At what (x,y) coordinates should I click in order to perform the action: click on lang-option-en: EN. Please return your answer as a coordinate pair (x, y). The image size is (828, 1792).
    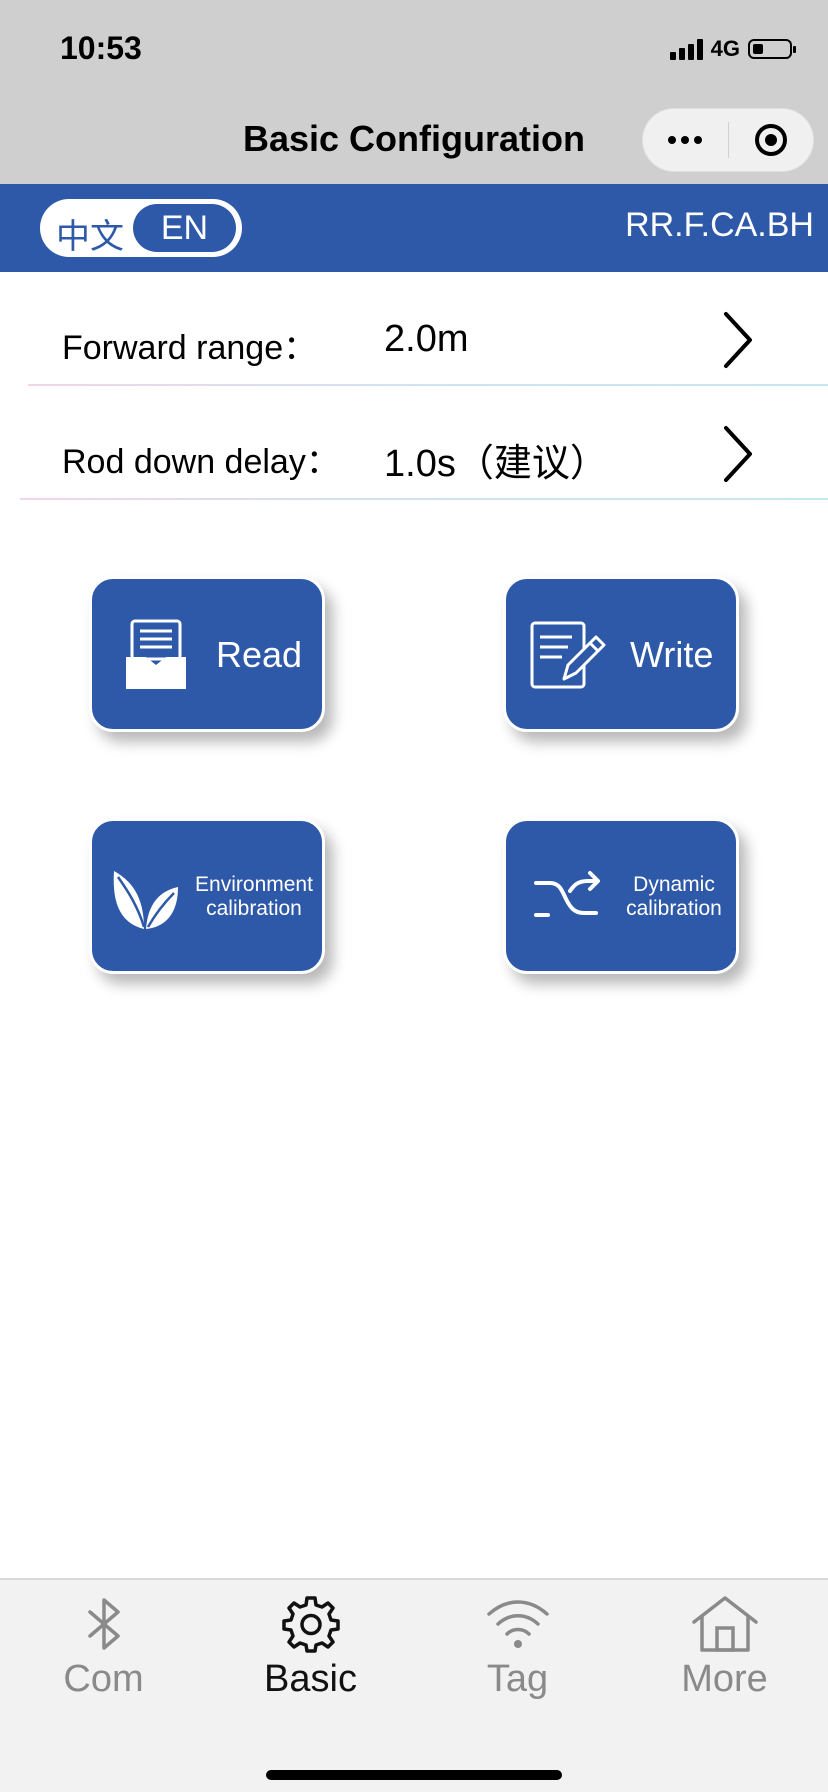
    Looking at the image, I should click on (184, 228).